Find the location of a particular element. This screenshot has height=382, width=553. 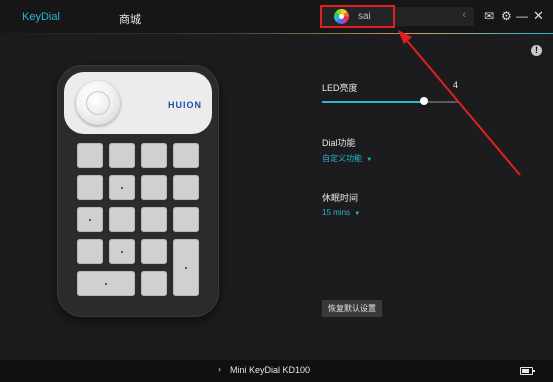

device-top-panel: HUION is located at coordinates (138, 103).